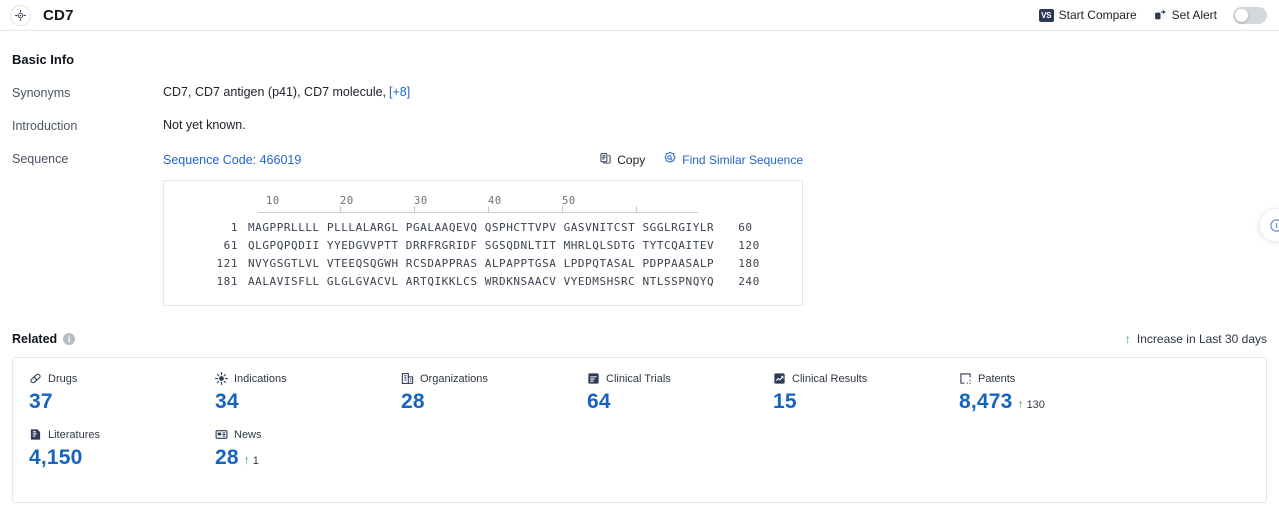 Image resolution: width=1279 pixels, height=505 pixels. I want to click on sequence-end-index: 120, so click(749, 245).